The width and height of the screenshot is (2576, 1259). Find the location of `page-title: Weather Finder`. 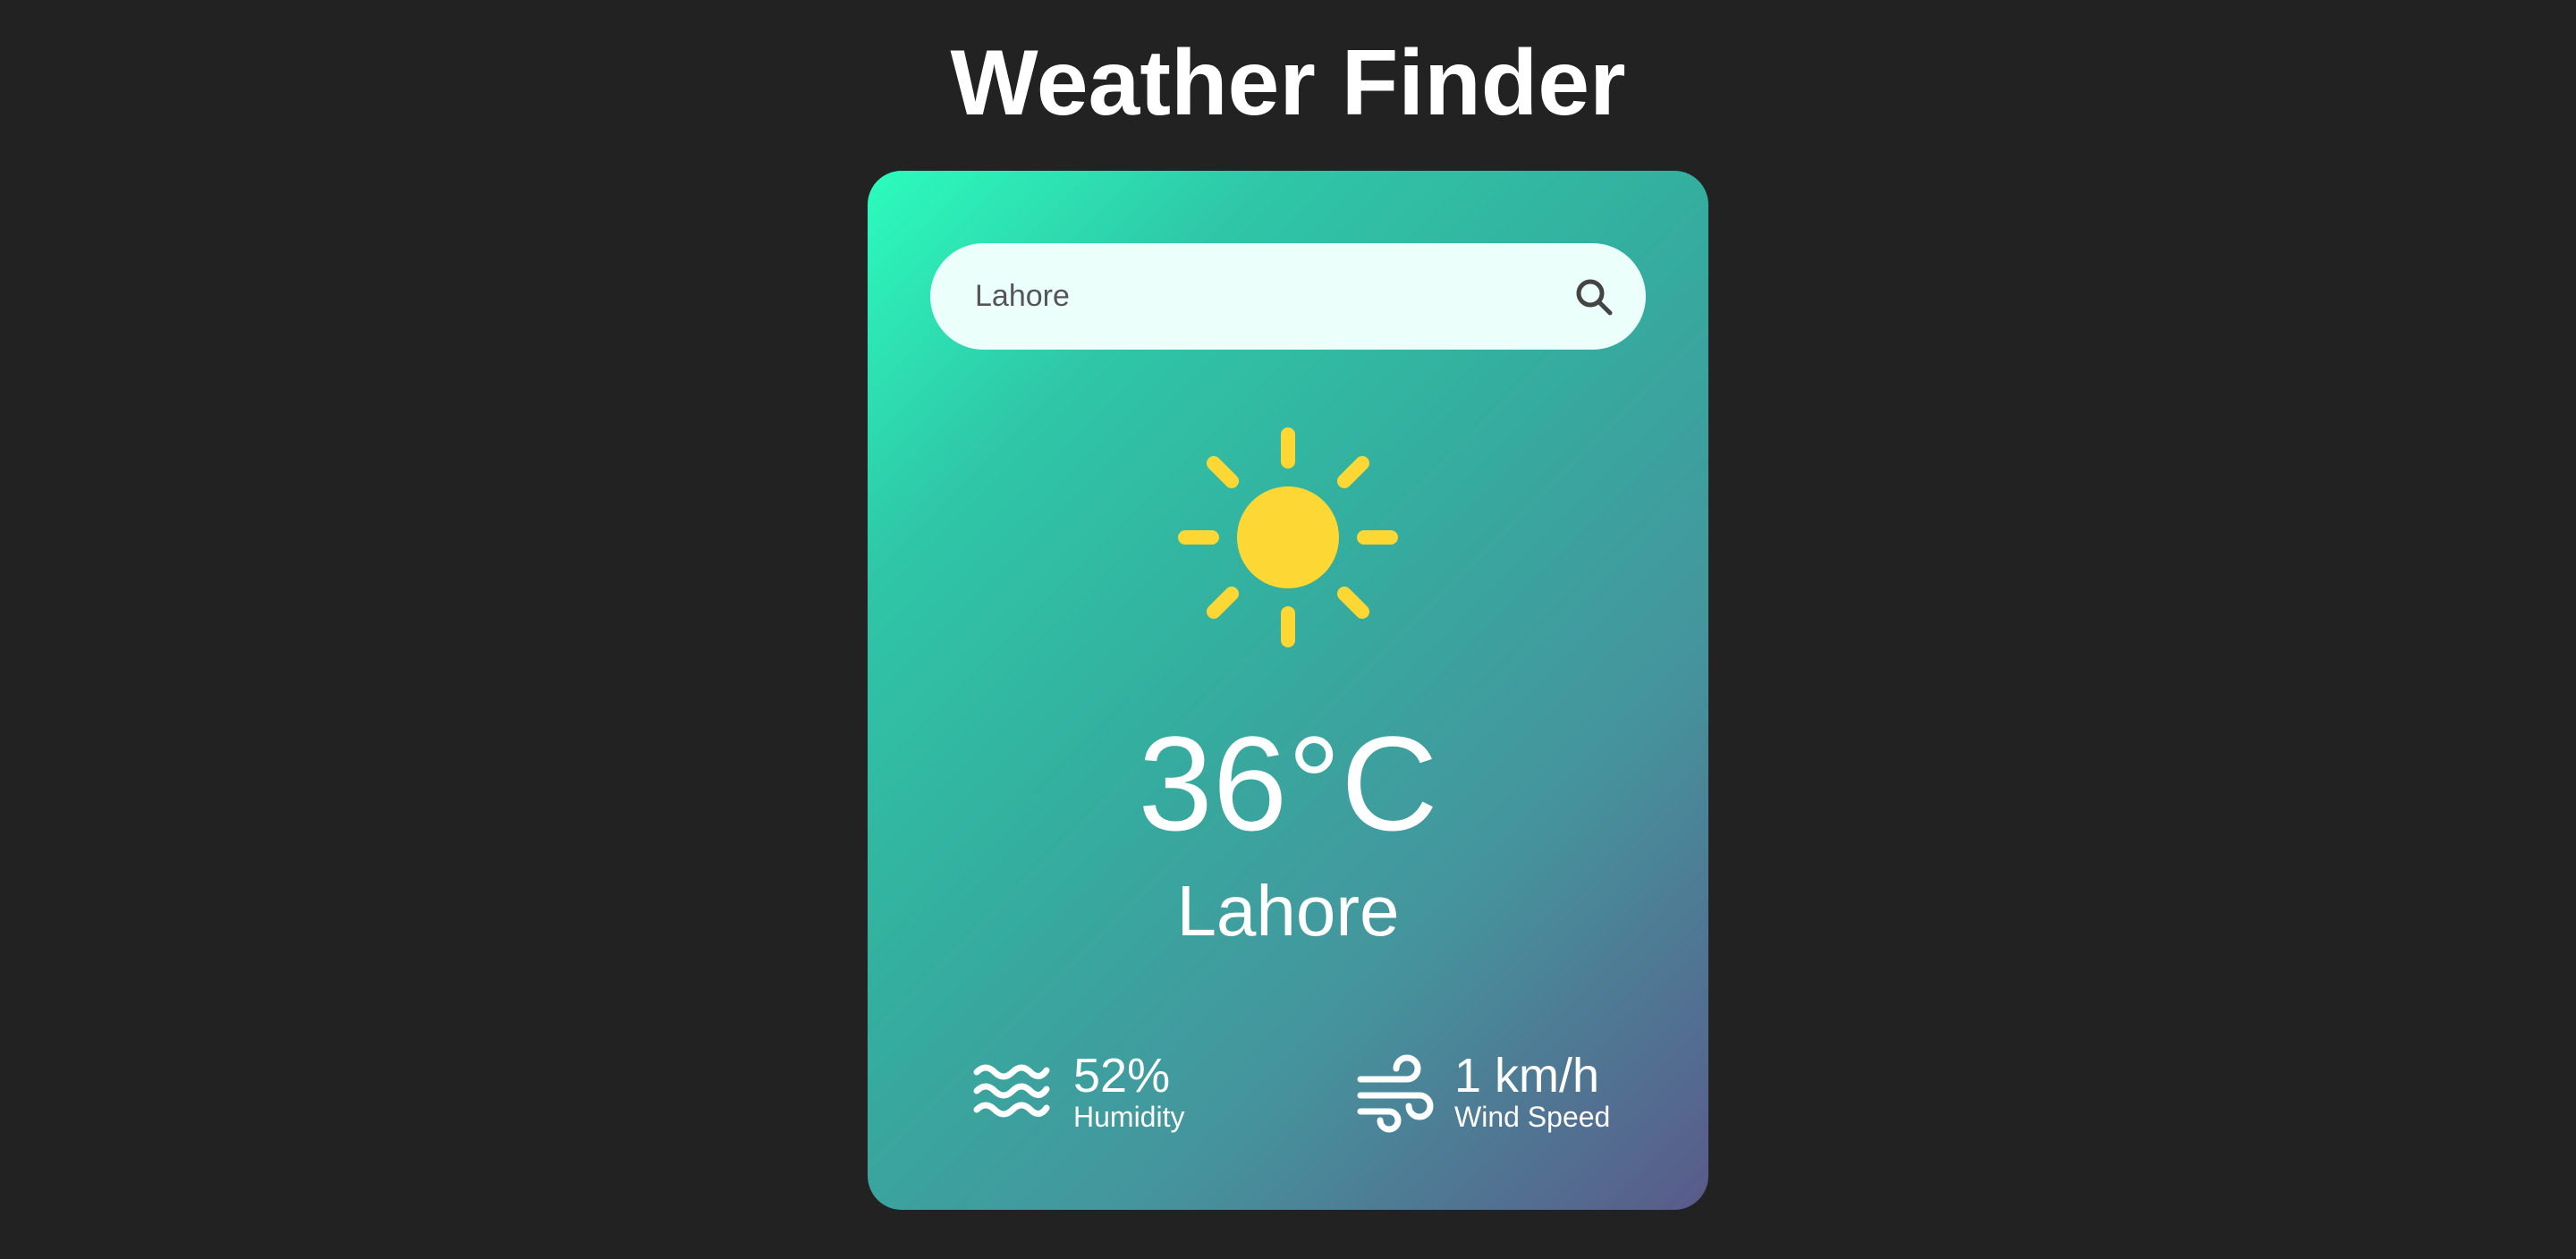

page-title: Weather Finder is located at coordinates (1288, 83).